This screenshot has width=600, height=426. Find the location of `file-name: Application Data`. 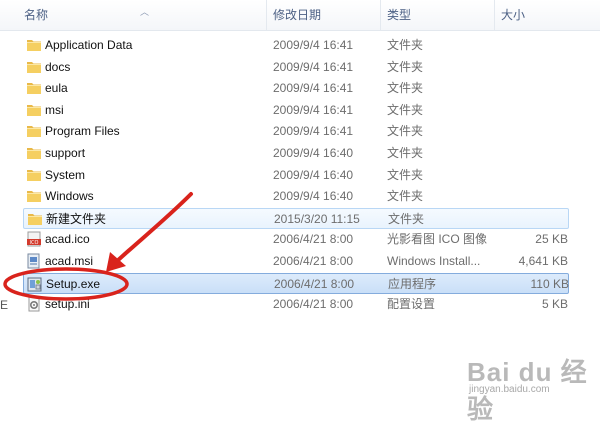

file-name: Application Data is located at coordinates (89, 45).